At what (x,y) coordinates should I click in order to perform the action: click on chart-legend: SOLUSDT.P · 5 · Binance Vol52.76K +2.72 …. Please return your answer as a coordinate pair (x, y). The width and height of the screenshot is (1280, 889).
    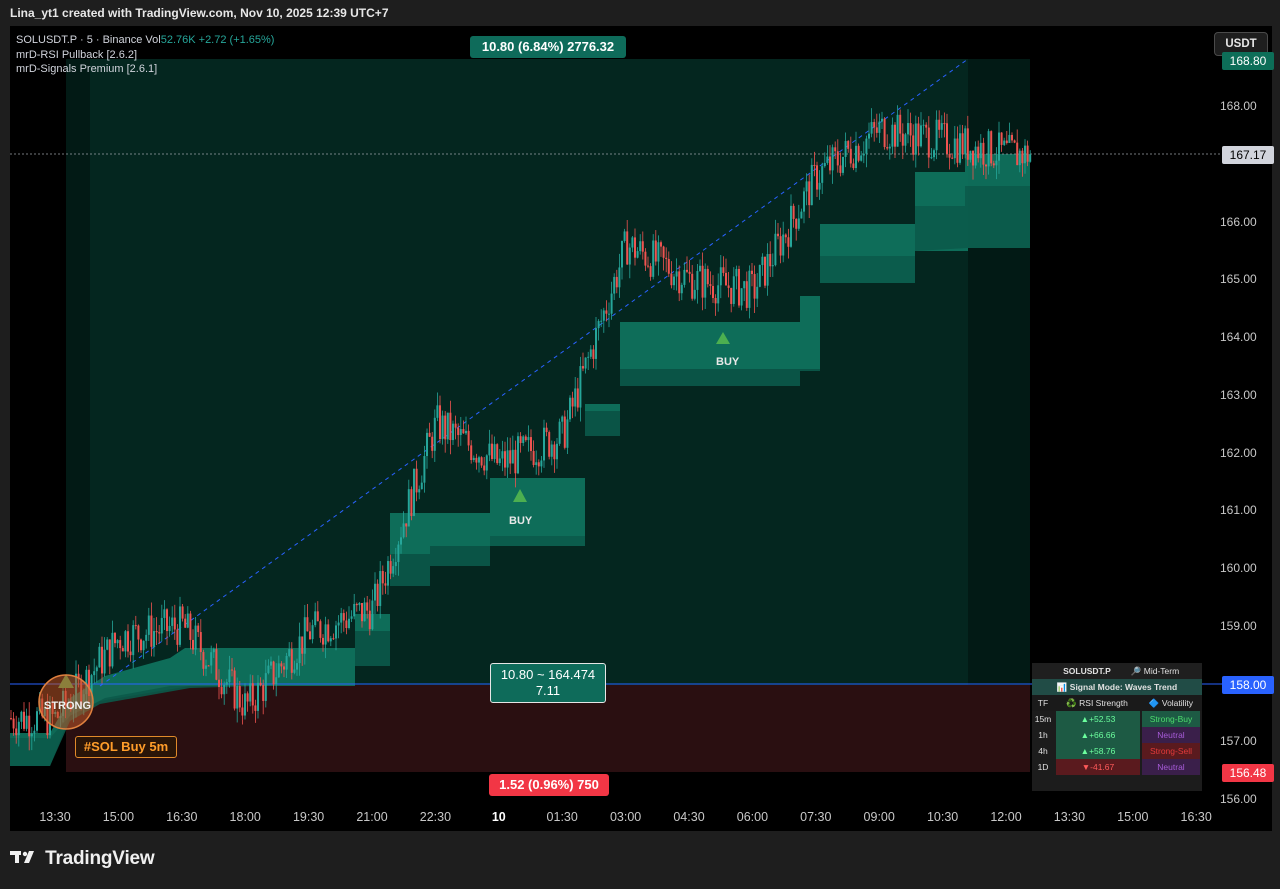
    Looking at the image, I should click on (145, 55).